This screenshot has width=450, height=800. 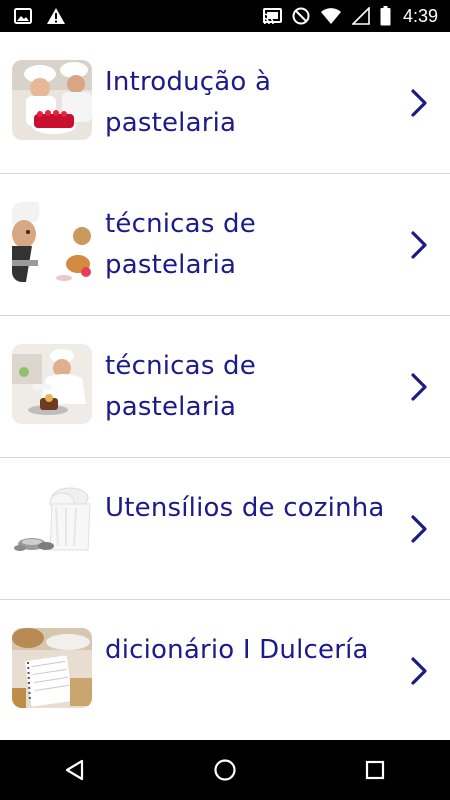 I want to click on wifi-icon, so click(x=331, y=16).